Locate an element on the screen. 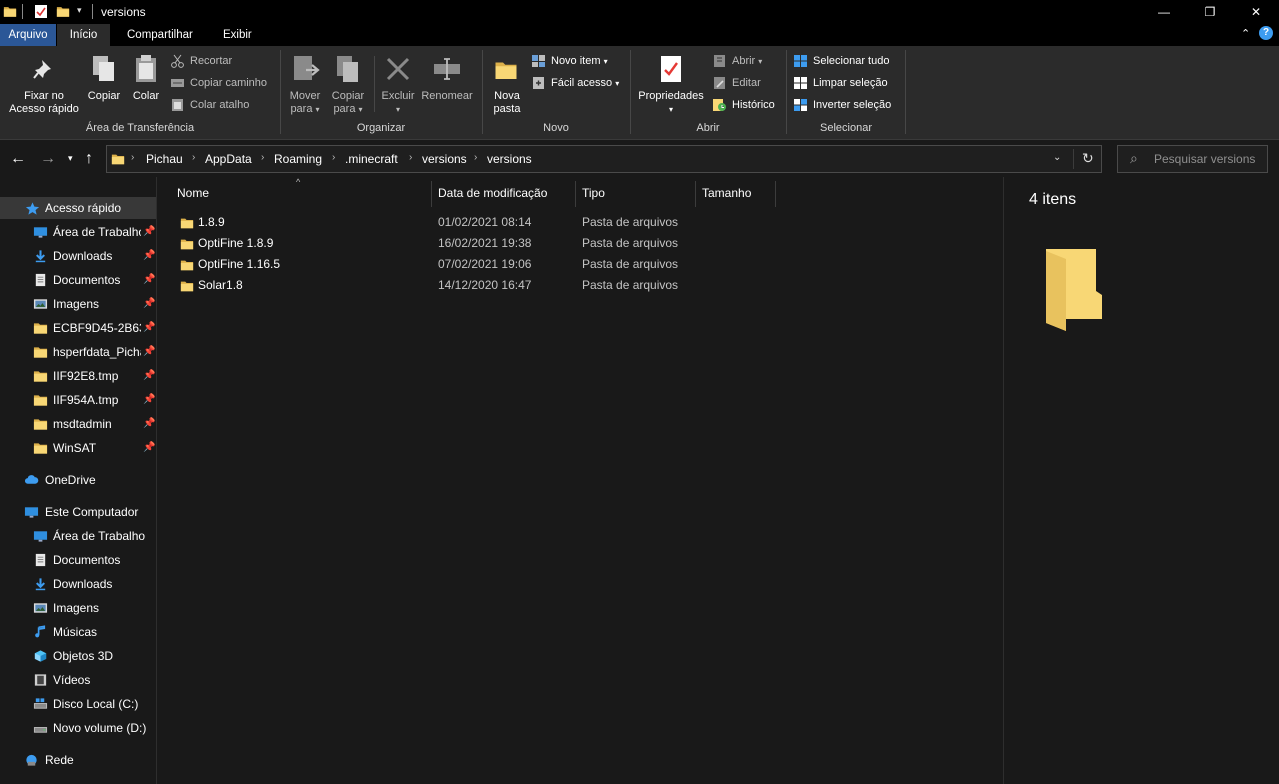 The image size is (1279, 784). nav-item-onedrive: OneDrive is located at coordinates (78, 480).